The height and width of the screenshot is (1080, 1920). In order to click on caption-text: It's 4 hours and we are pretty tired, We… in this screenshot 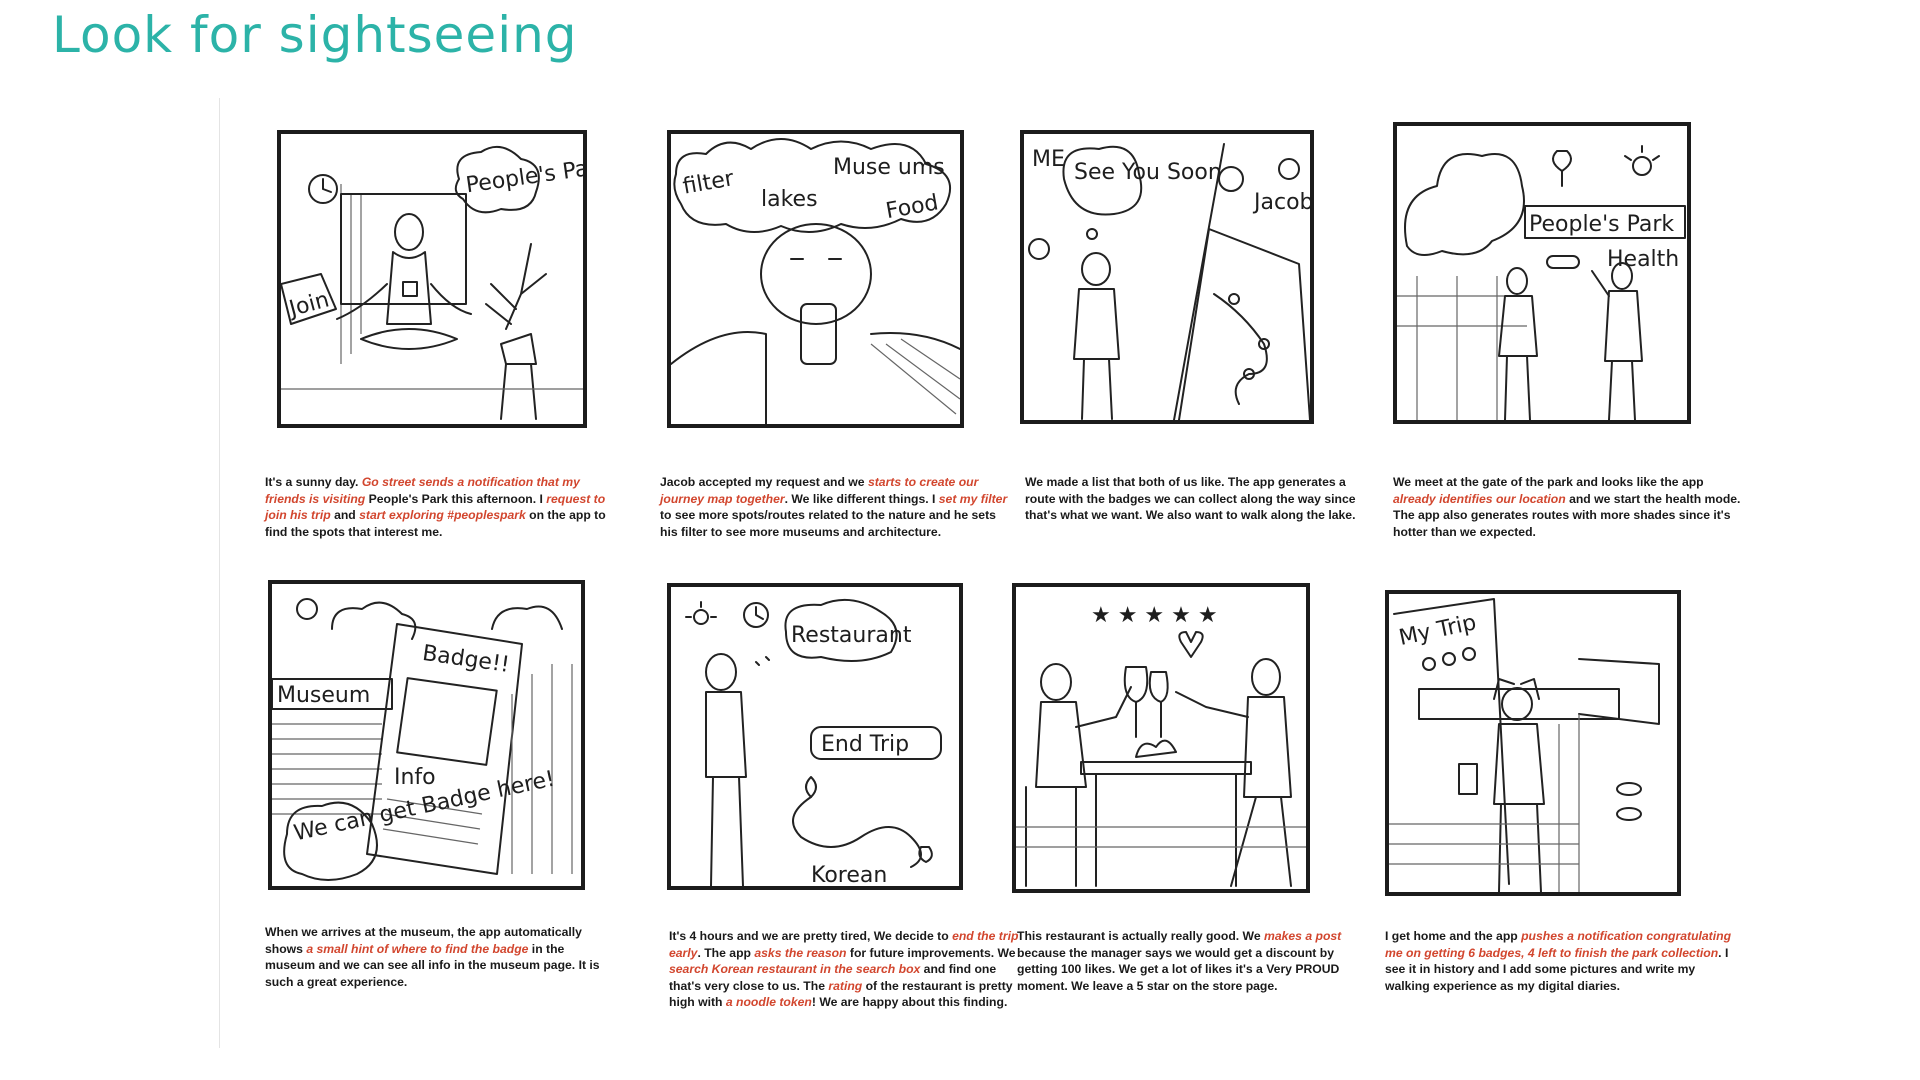, I will do `click(811, 936)`.